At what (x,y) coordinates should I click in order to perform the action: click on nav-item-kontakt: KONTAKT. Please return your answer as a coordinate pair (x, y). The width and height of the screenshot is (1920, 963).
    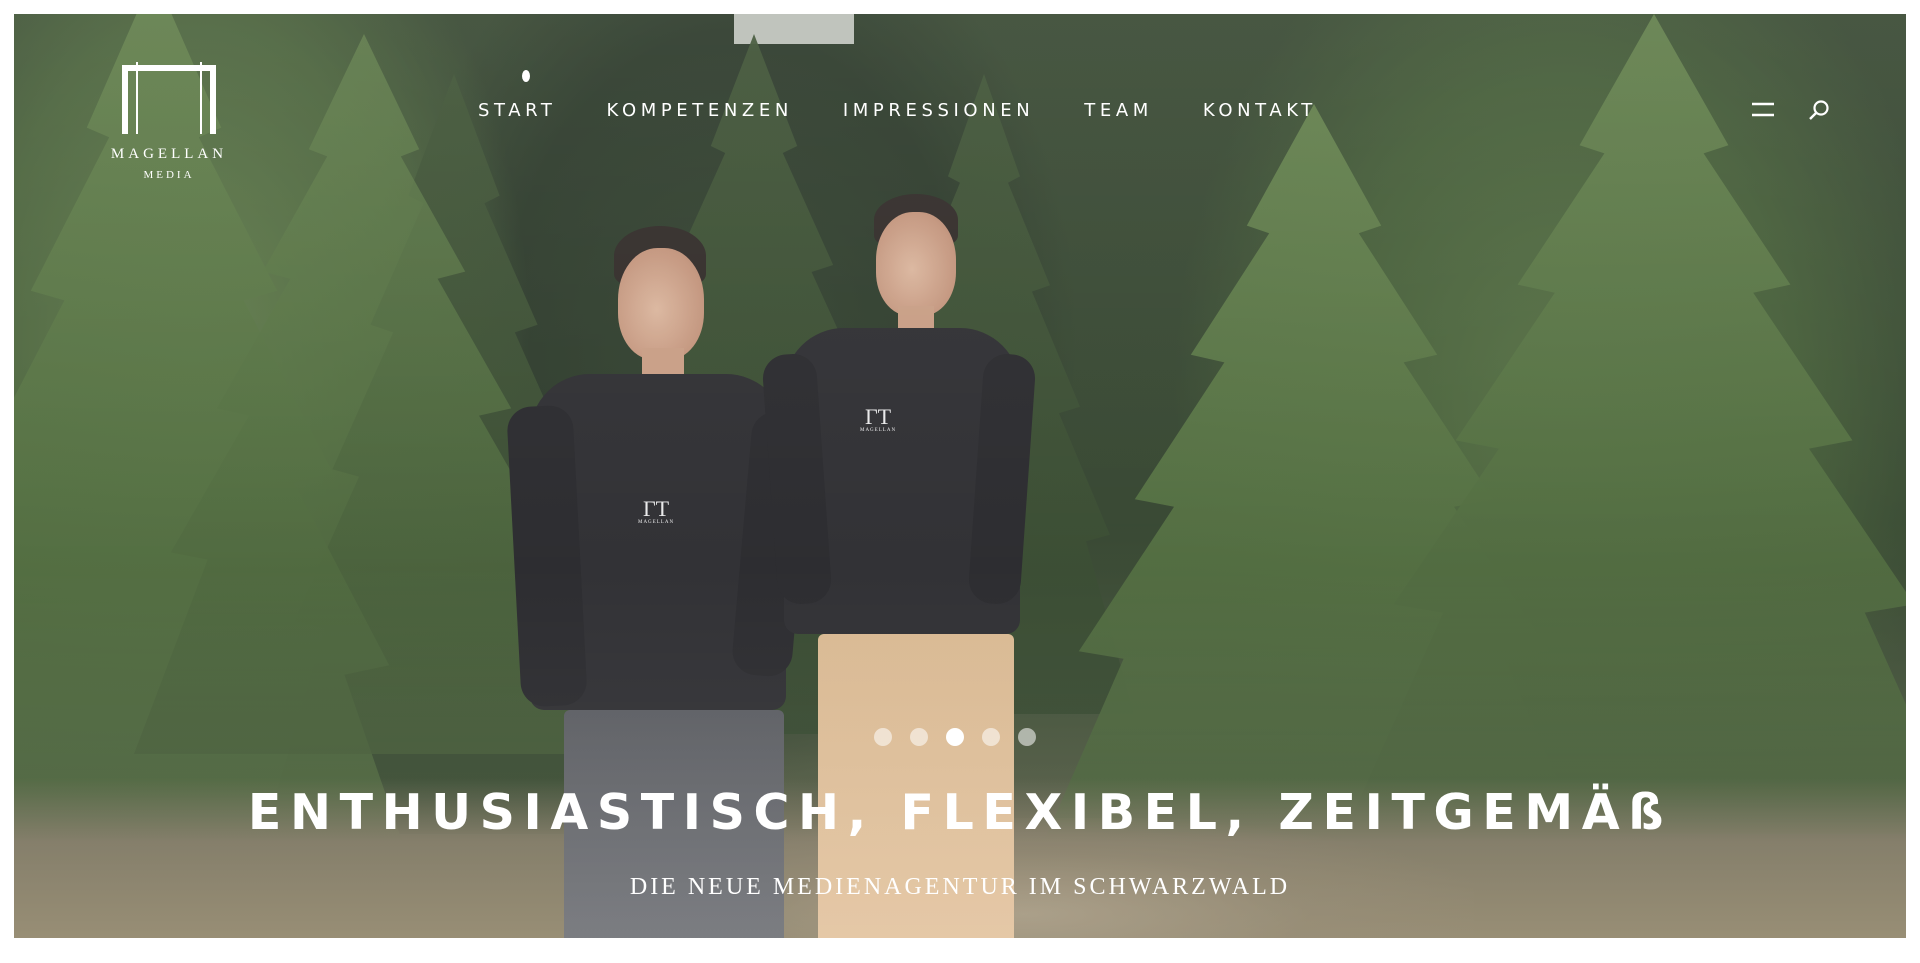
    Looking at the image, I should click on (1260, 110).